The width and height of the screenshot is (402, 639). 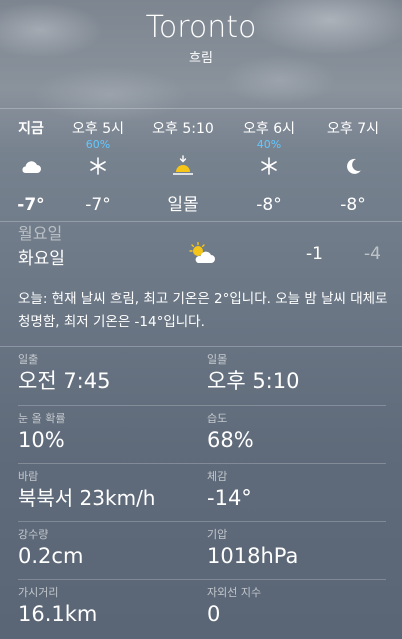 I want to click on sun-cloud-icon, so click(x=202, y=254).